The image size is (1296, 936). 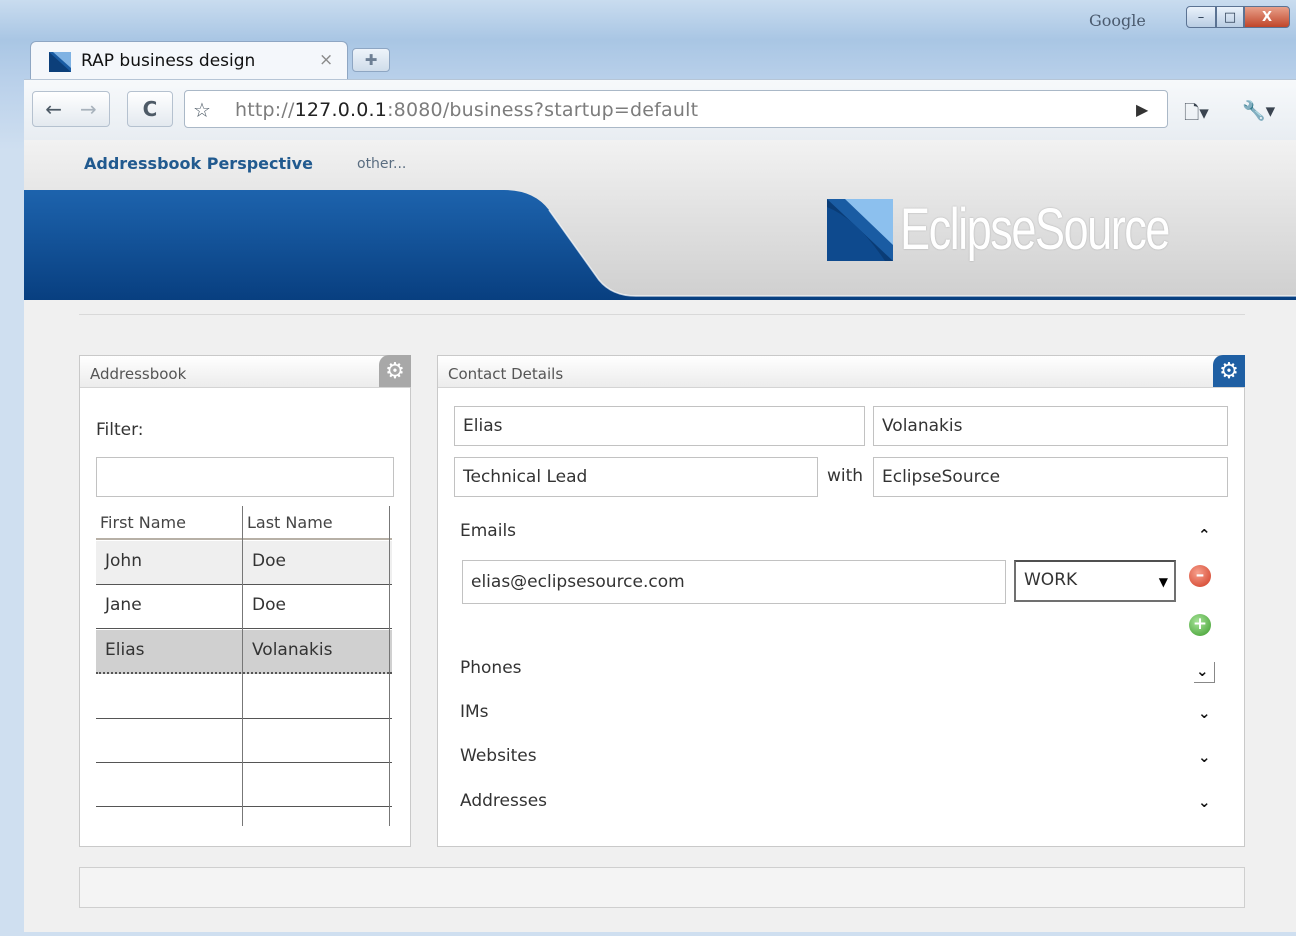 I want to click on window-title-text: Google, so click(x=1117, y=20).